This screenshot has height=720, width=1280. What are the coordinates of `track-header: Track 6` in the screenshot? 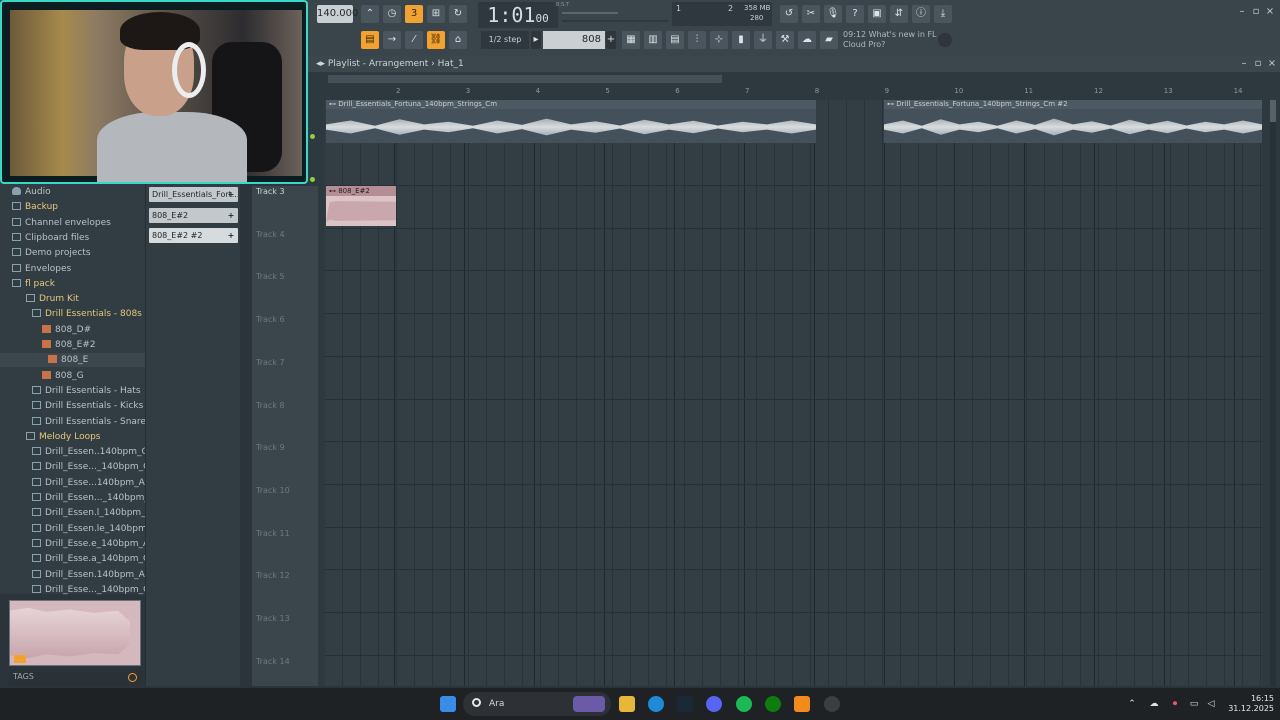 It's located at (286, 321).